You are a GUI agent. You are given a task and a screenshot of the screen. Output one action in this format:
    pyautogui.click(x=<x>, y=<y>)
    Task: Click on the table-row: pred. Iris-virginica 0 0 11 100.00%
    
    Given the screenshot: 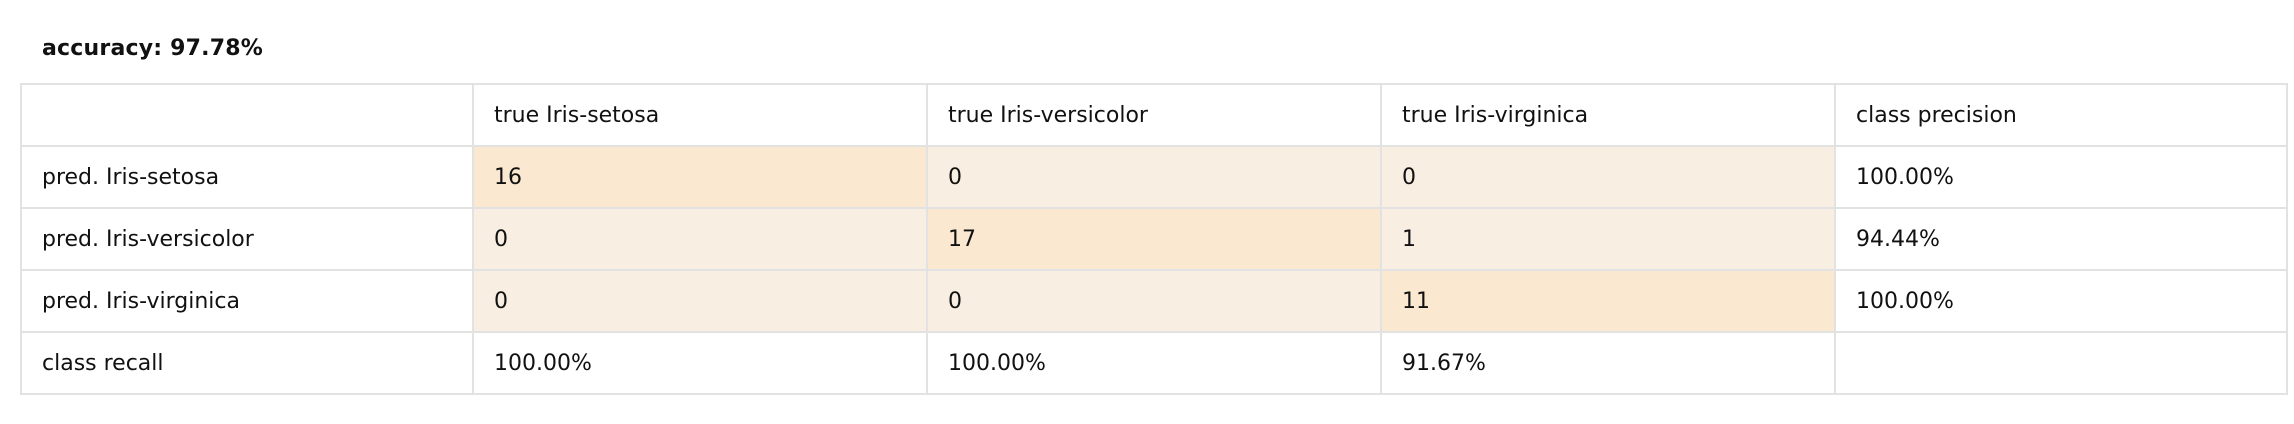 What is the action you would take?
    pyautogui.click(x=1154, y=301)
    